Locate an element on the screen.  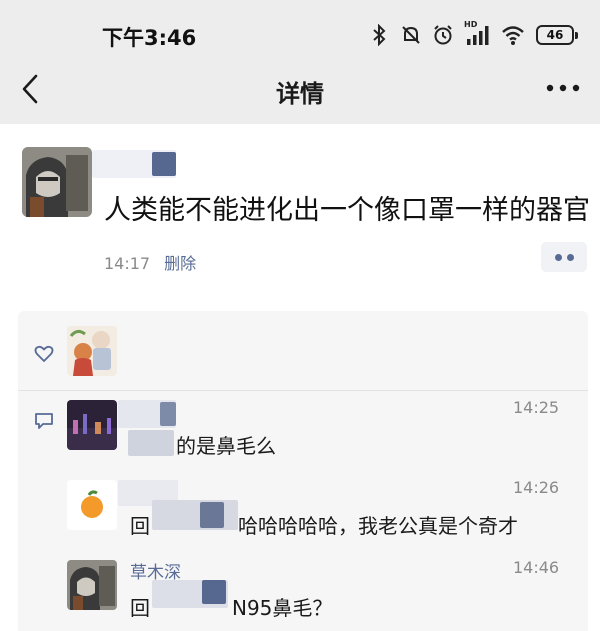
author-name is located at coordinates (134, 165).